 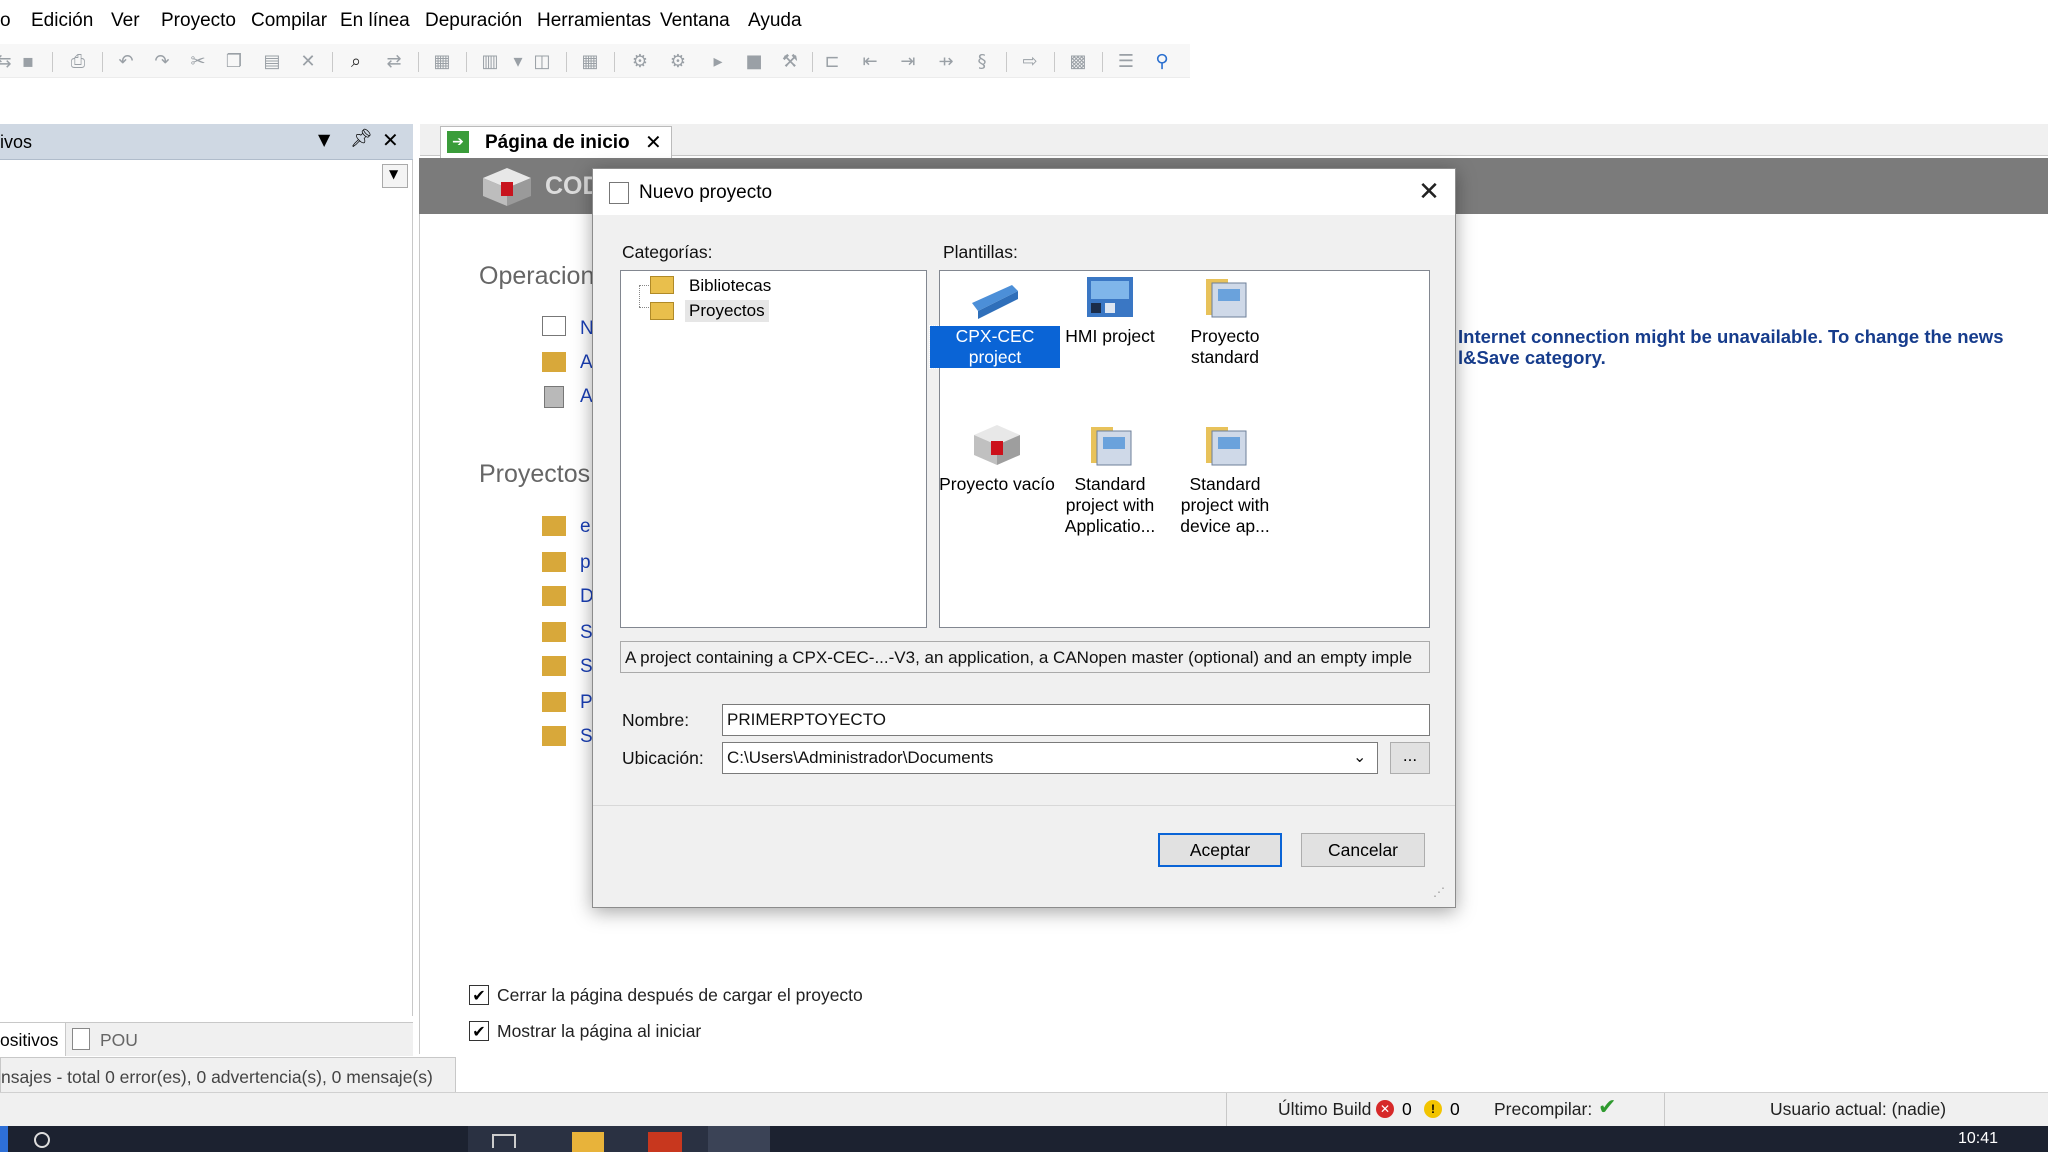 What do you see at coordinates (1162, 61) in the screenshot?
I see `search-icon: ⚲` at bounding box center [1162, 61].